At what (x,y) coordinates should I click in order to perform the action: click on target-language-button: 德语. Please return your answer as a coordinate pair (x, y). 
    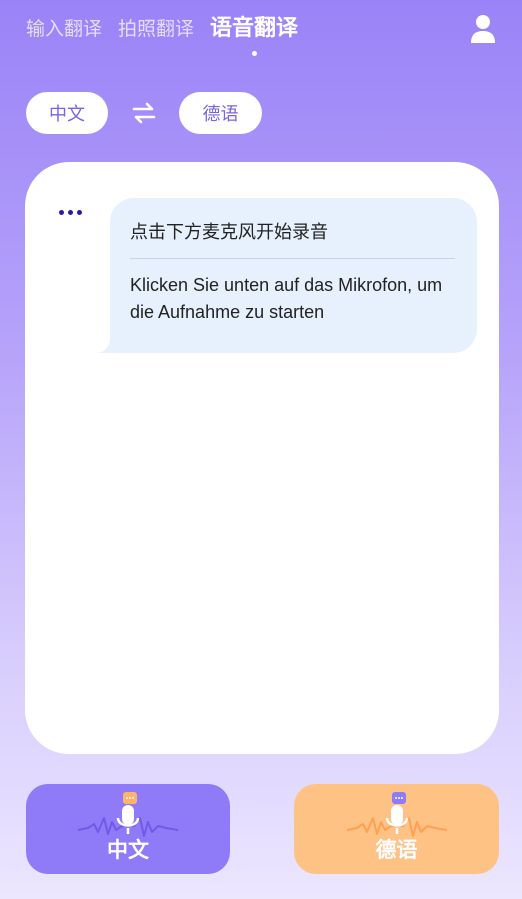
    Looking at the image, I should click on (220, 113).